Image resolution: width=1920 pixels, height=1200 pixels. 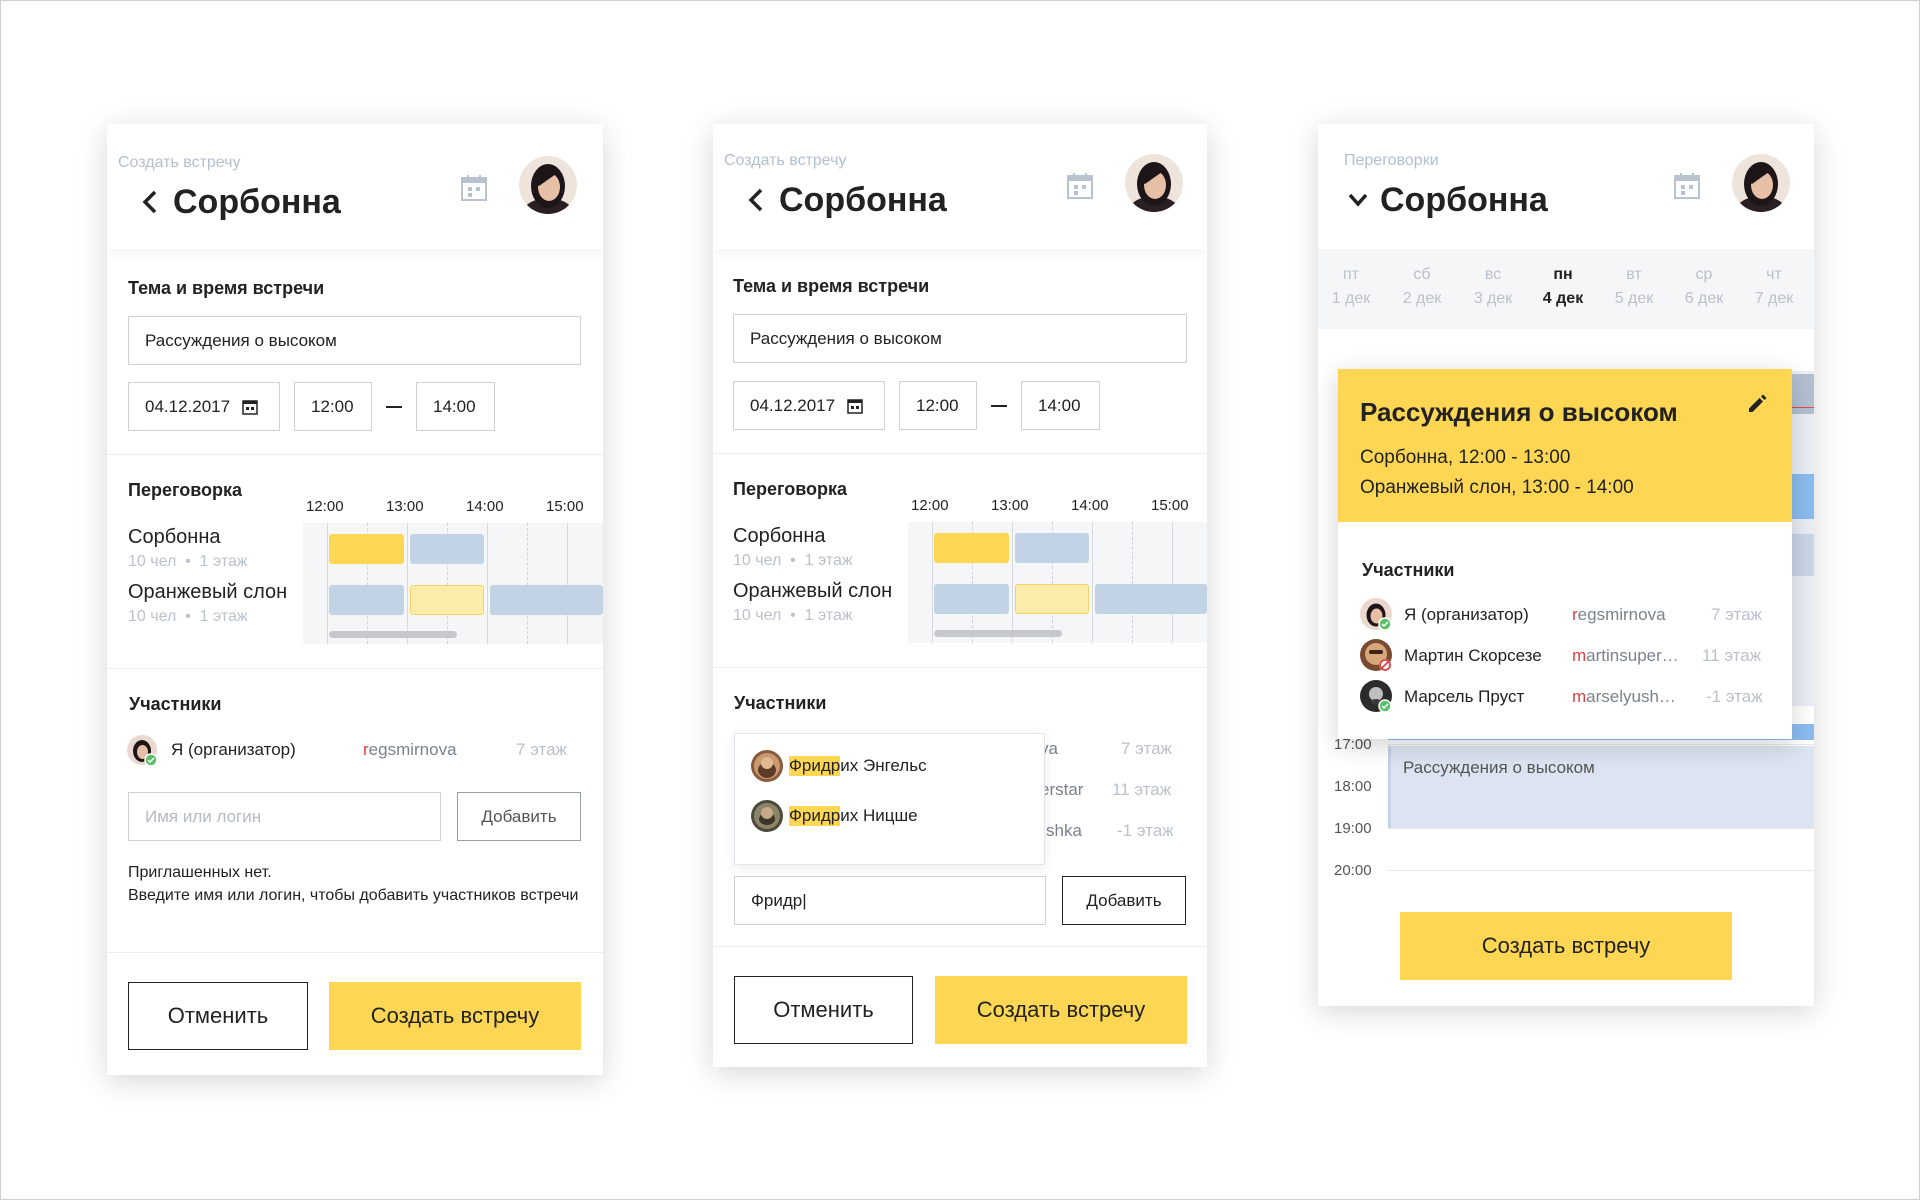 What do you see at coordinates (1062, 789) in the screenshot?
I see `participant-login-partial: erstar` at bounding box center [1062, 789].